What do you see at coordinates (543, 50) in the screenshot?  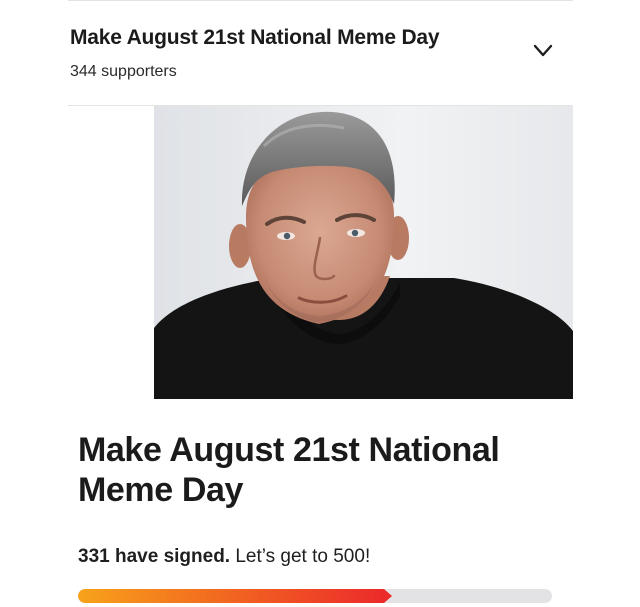 I see `chevron-down-icon` at bounding box center [543, 50].